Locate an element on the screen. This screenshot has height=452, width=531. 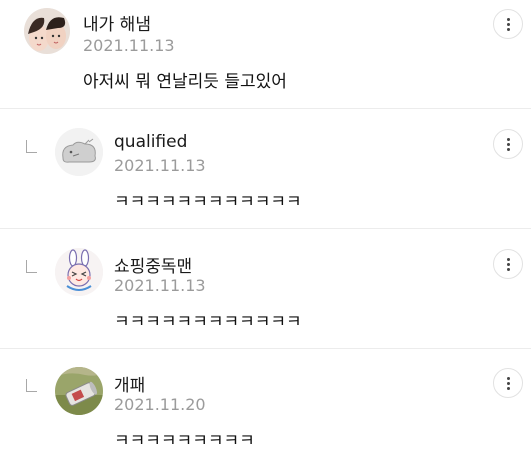
comment-date: 2021.11.20 is located at coordinates (160, 404).